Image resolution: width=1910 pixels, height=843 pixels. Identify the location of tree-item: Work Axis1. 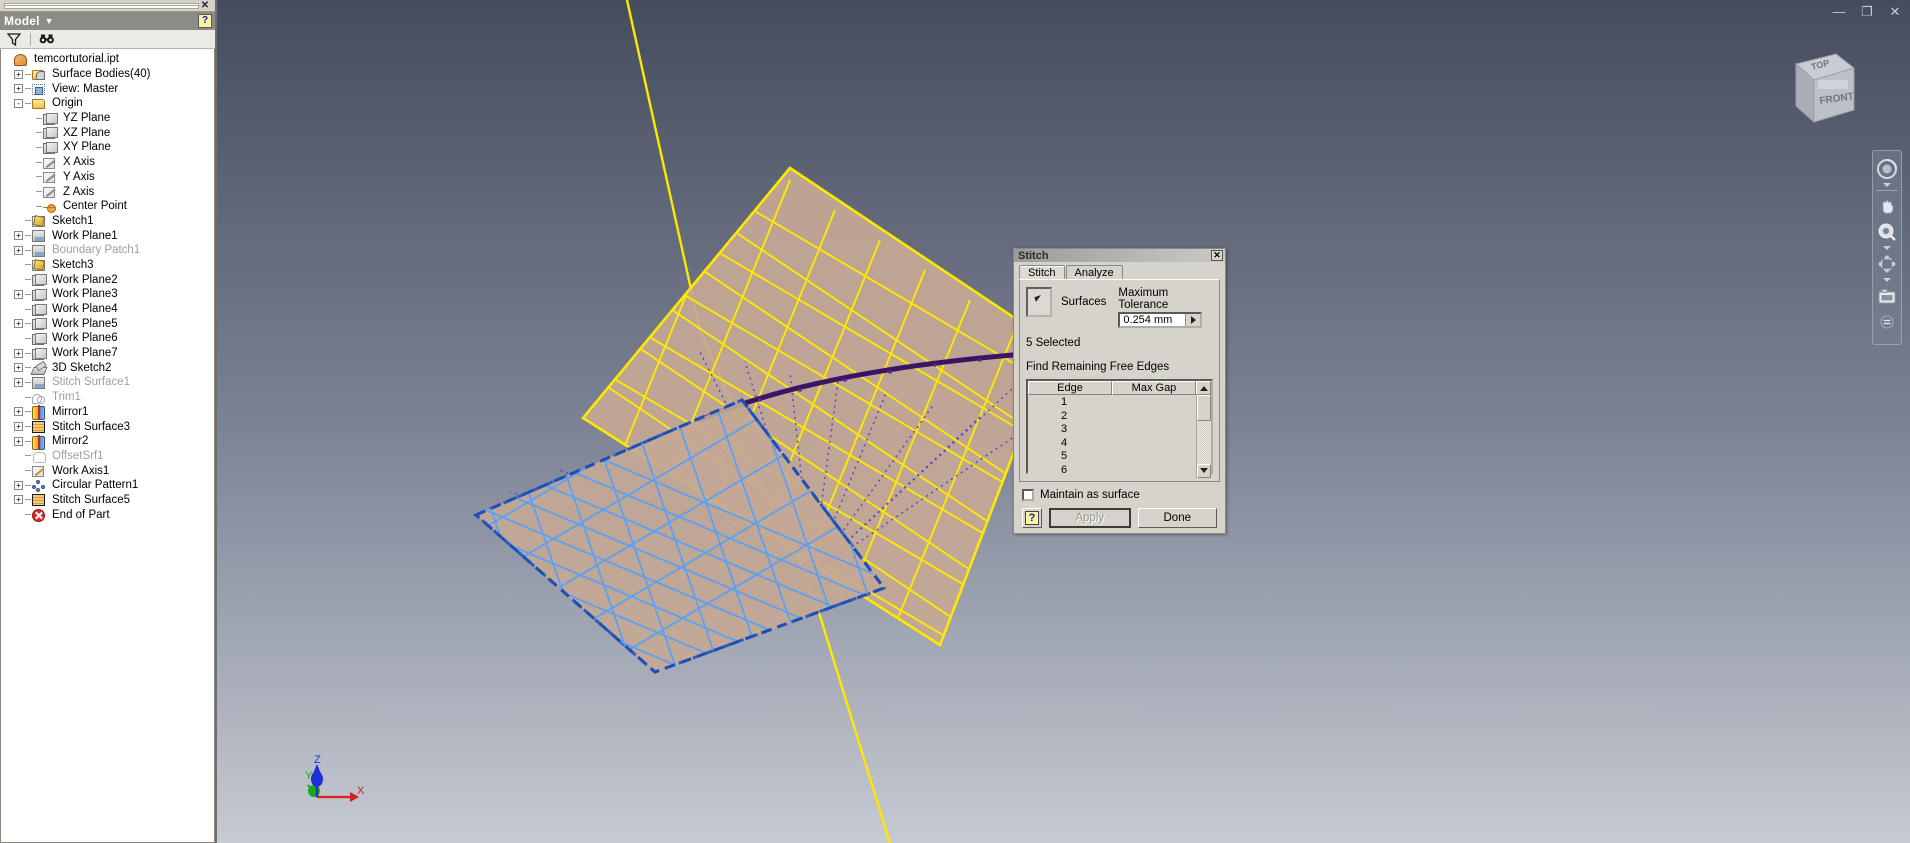
(107, 470).